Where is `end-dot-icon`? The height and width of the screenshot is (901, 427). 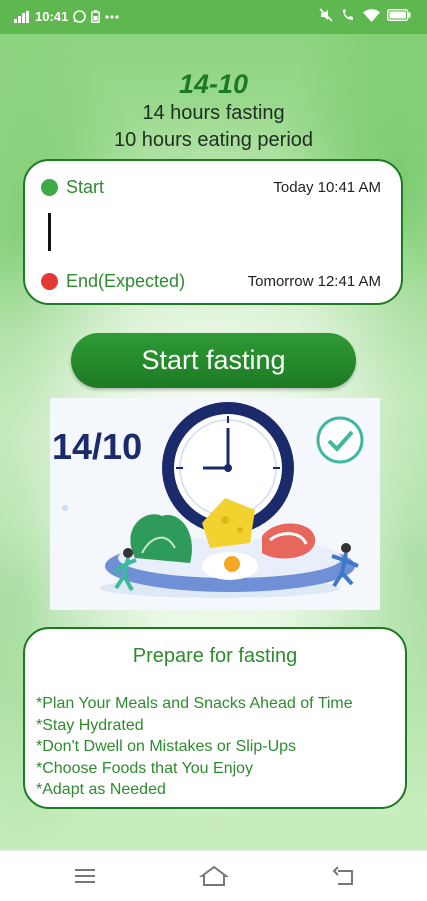 end-dot-icon is located at coordinates (49, 281).